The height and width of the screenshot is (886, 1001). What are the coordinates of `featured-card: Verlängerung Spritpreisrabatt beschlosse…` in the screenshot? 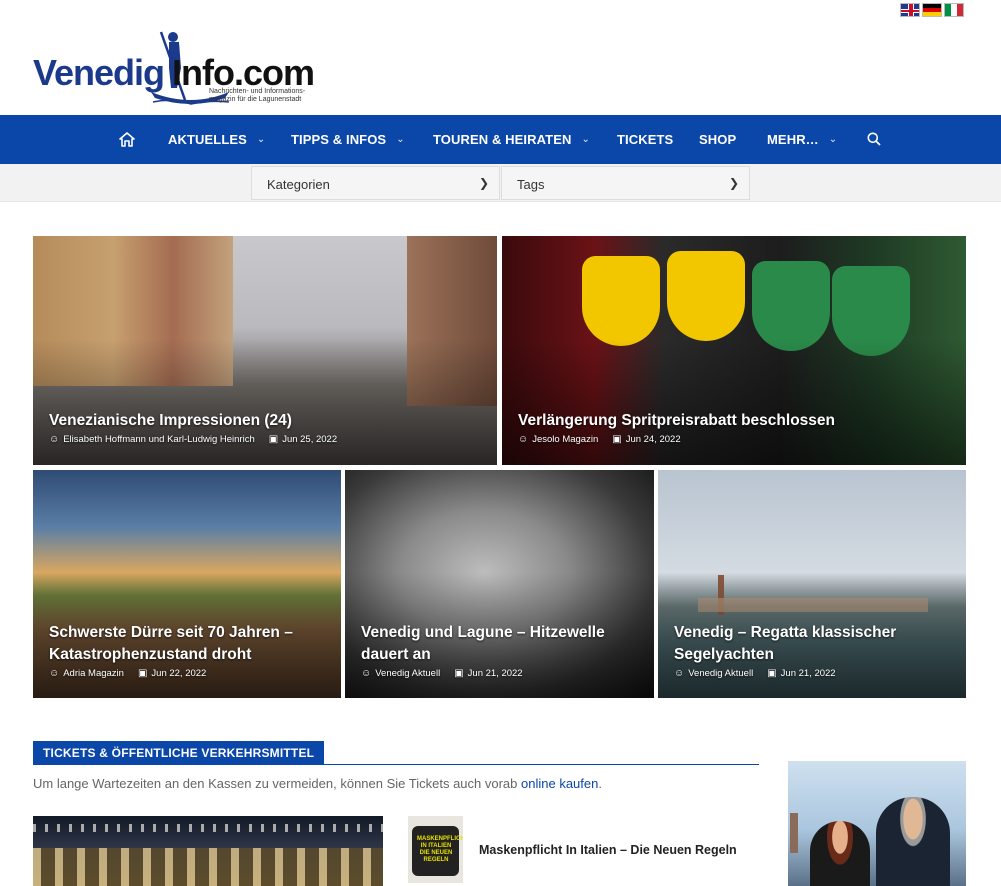 It's located at (734, 350).